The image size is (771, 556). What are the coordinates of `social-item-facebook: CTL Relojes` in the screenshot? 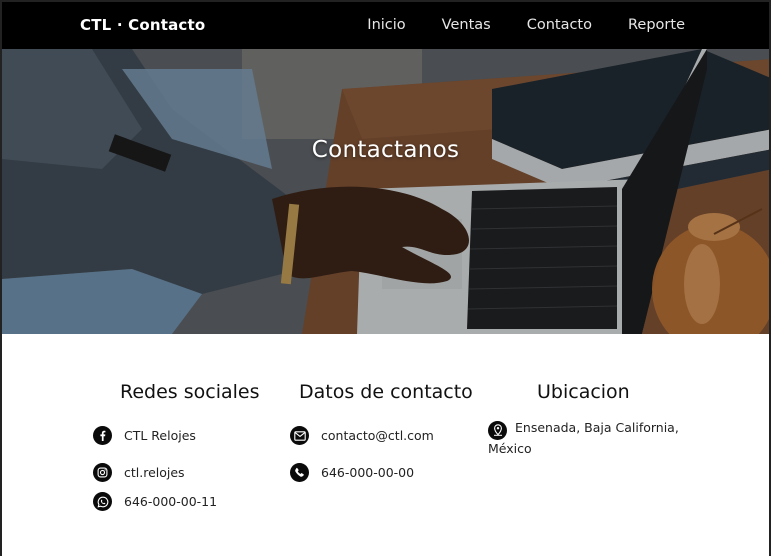 It's located at (144, 435).